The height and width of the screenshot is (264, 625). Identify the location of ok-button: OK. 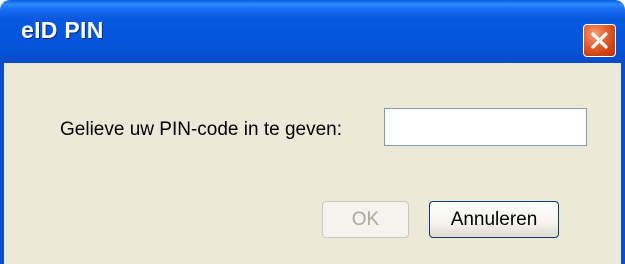
(365, 219).